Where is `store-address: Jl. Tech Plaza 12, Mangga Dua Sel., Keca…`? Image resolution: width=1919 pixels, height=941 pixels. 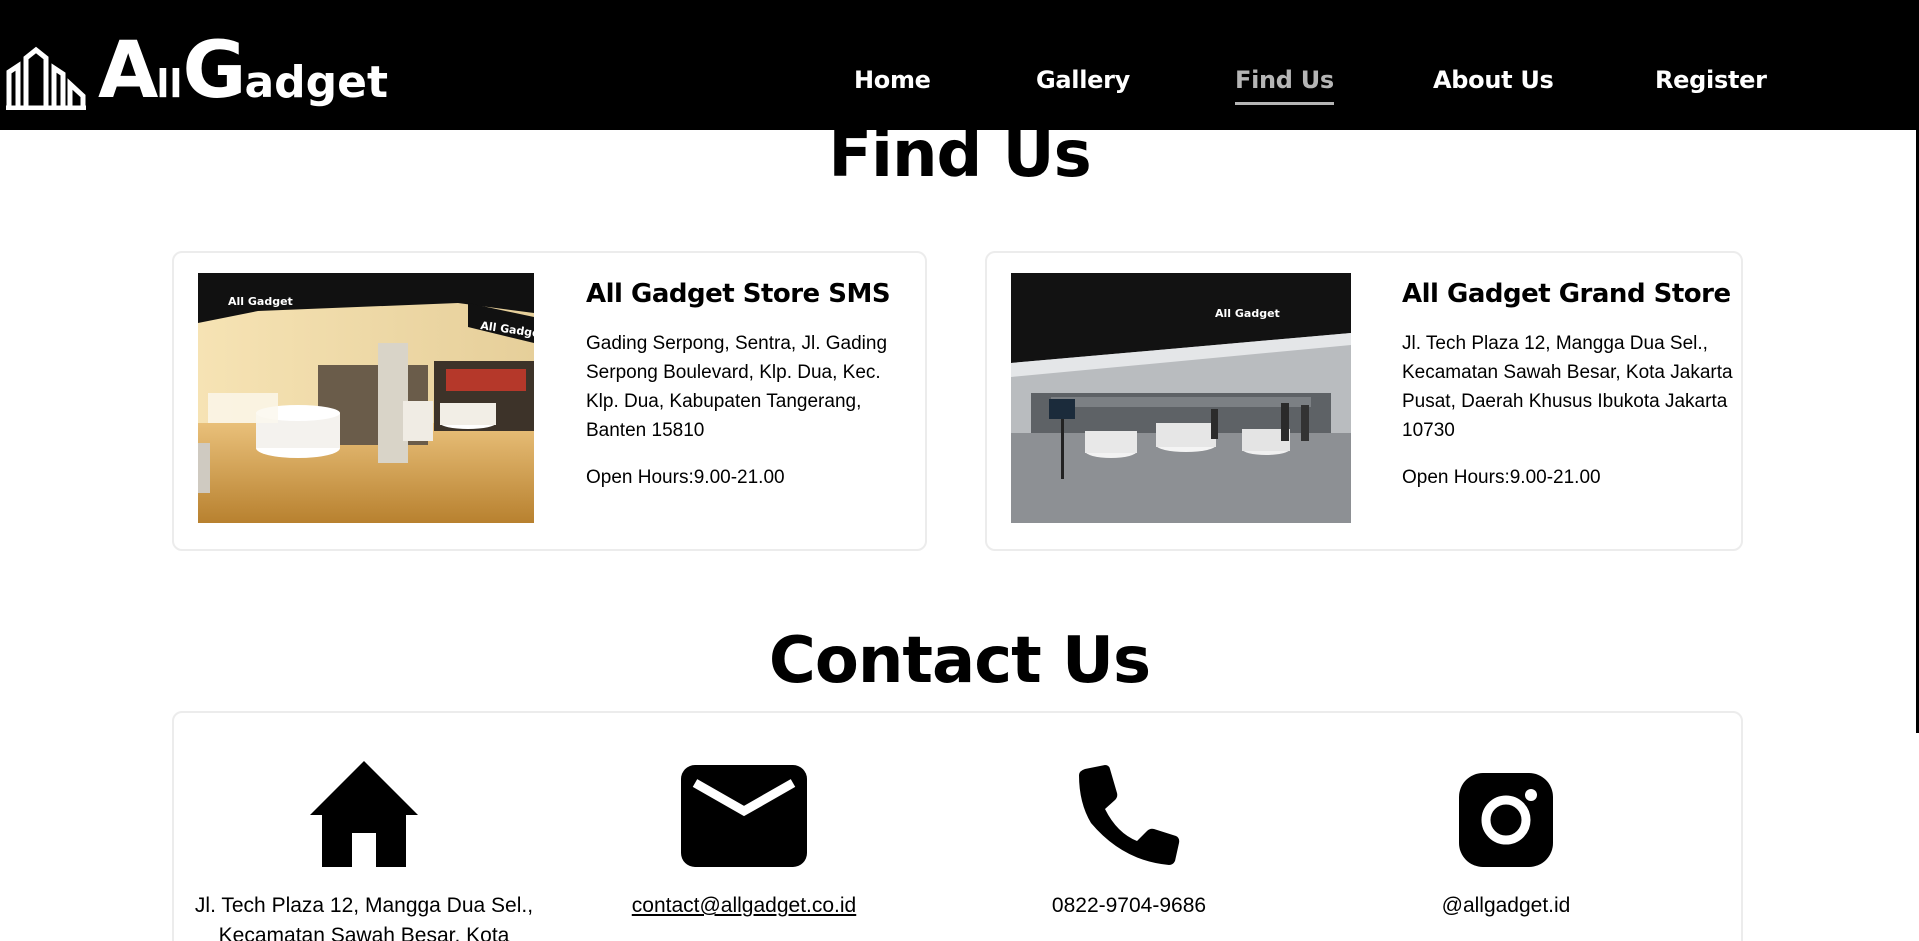
store-address: Jl. Tech Plaza 12, Mangga Dua Sel., Keca… is located at coordinates (1567, 387).